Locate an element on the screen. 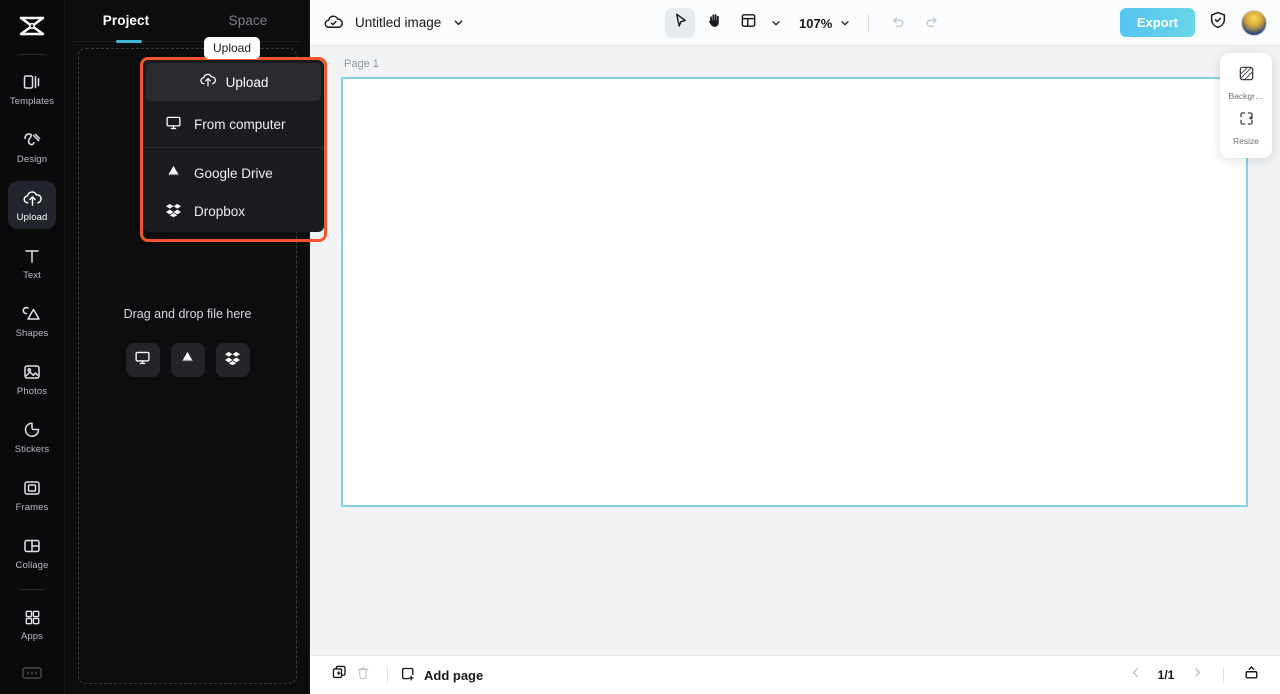 The width and height of the screenshot is (1280, 694). toolbar-separator is located at coordinates (869, 23).